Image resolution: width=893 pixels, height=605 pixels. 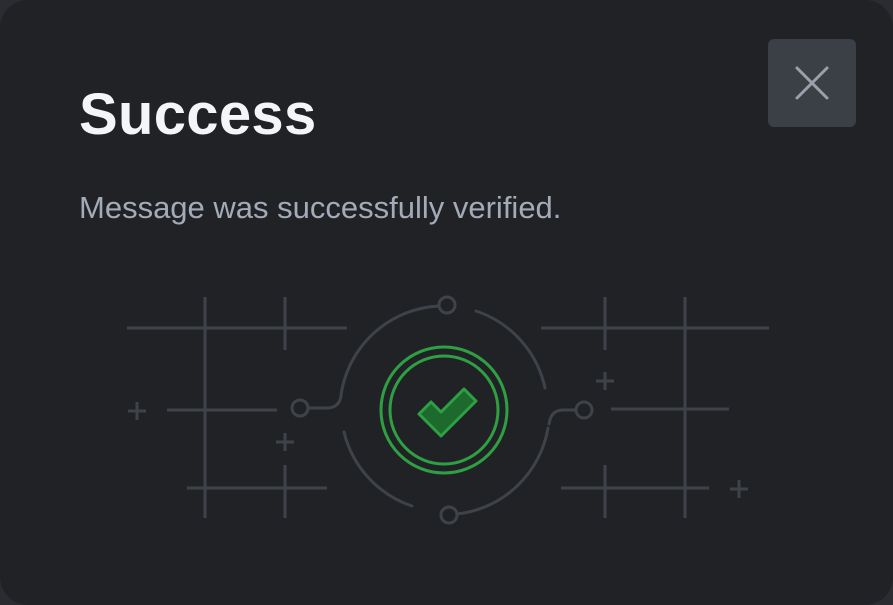 I want to click on checkmark, so click(x=447, y=412).